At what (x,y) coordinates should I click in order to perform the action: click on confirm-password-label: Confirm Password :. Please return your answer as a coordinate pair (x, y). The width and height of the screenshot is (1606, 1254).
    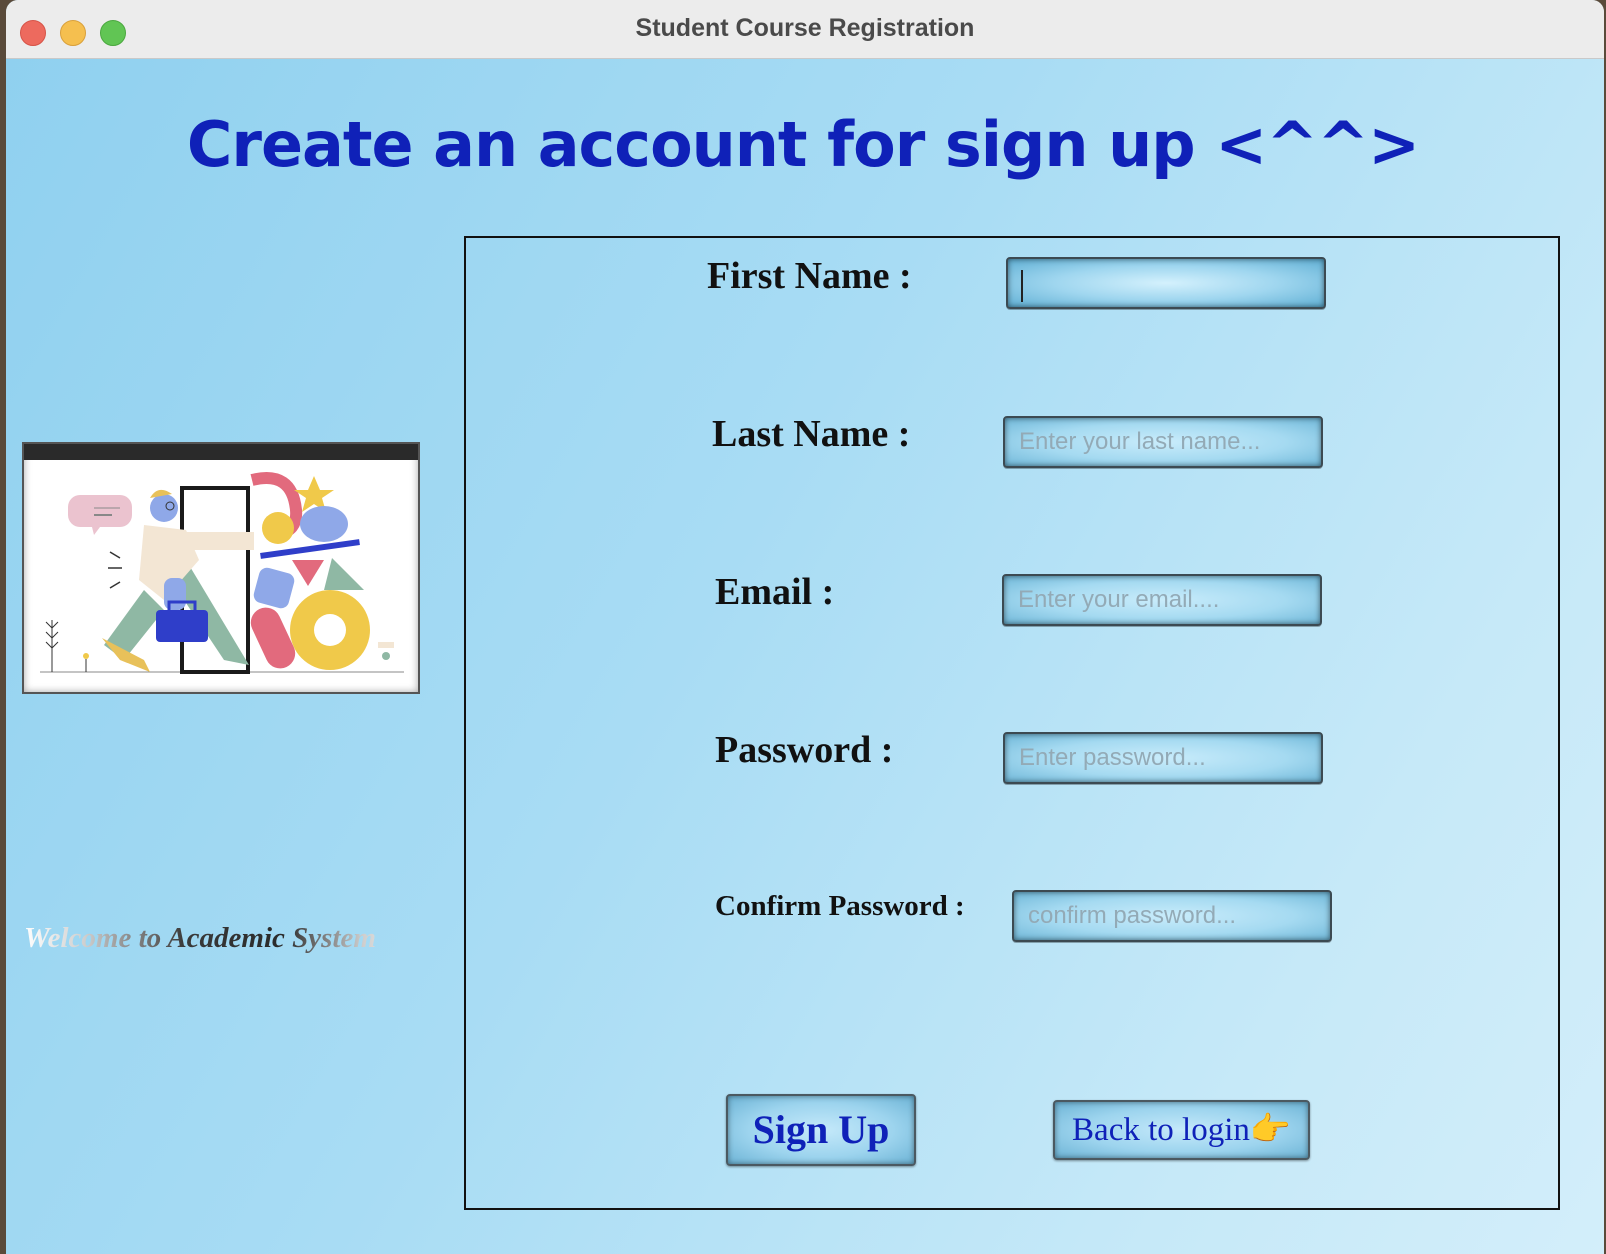
    Looking at the image, I should click on (840, 906).